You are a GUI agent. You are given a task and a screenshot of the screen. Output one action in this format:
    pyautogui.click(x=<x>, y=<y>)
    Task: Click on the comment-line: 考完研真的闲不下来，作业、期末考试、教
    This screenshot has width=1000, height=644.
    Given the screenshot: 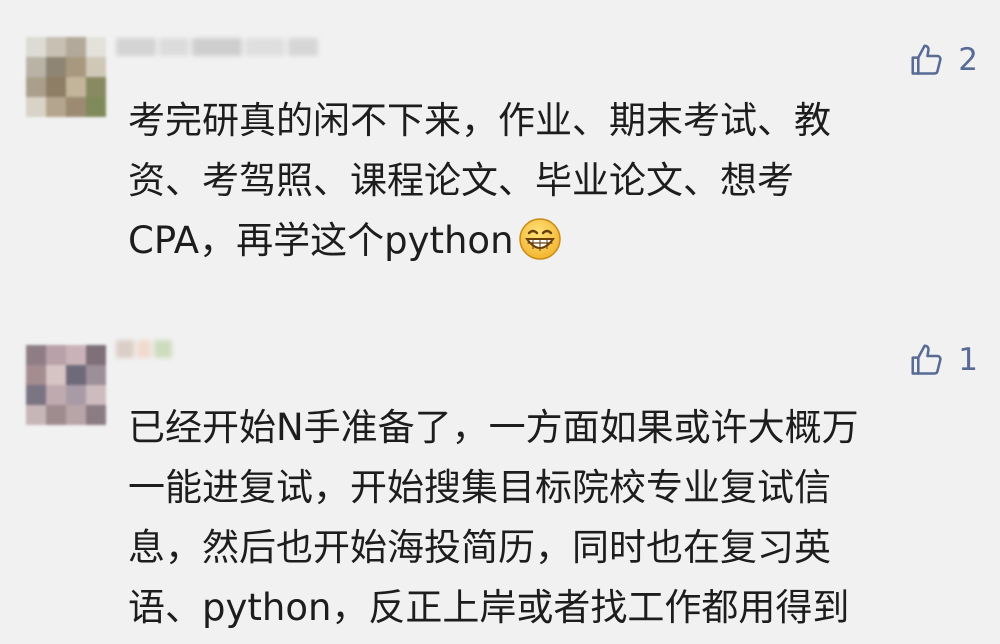 What is the action you would take?
    pyautogui.click(x=479, y=120)
    